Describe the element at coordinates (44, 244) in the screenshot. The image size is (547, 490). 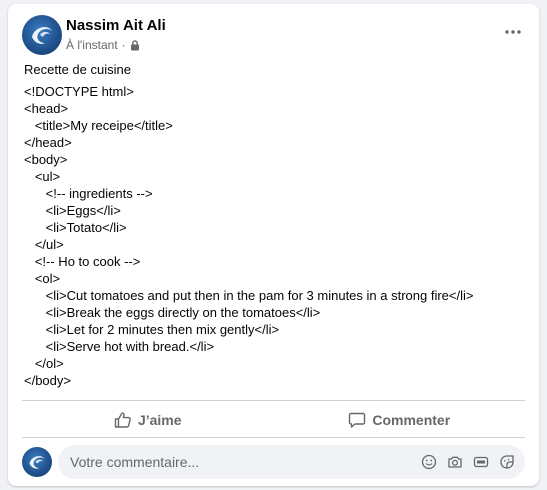
I see `code-line: </ul>` at that location.